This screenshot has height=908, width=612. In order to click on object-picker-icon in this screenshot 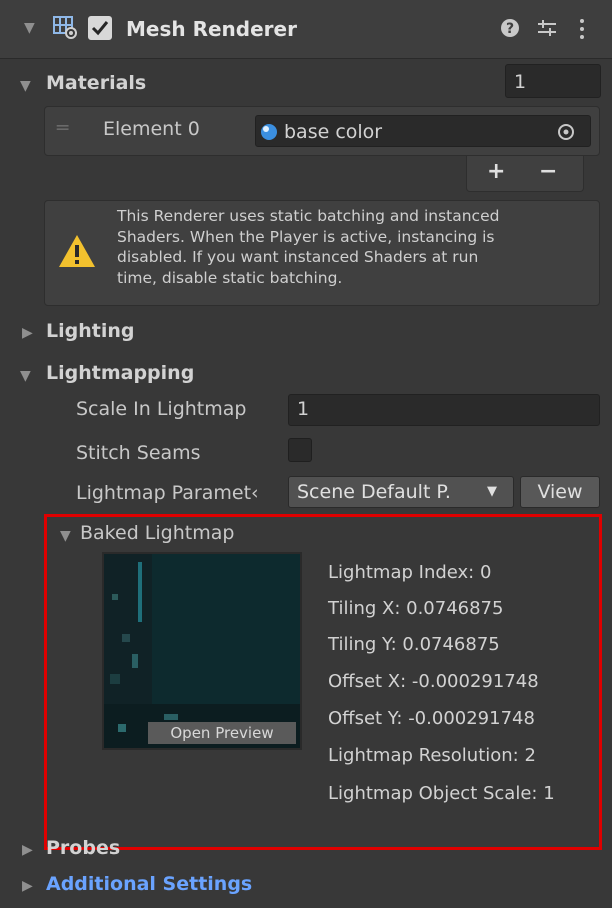, I will do `click(566, 132)`.